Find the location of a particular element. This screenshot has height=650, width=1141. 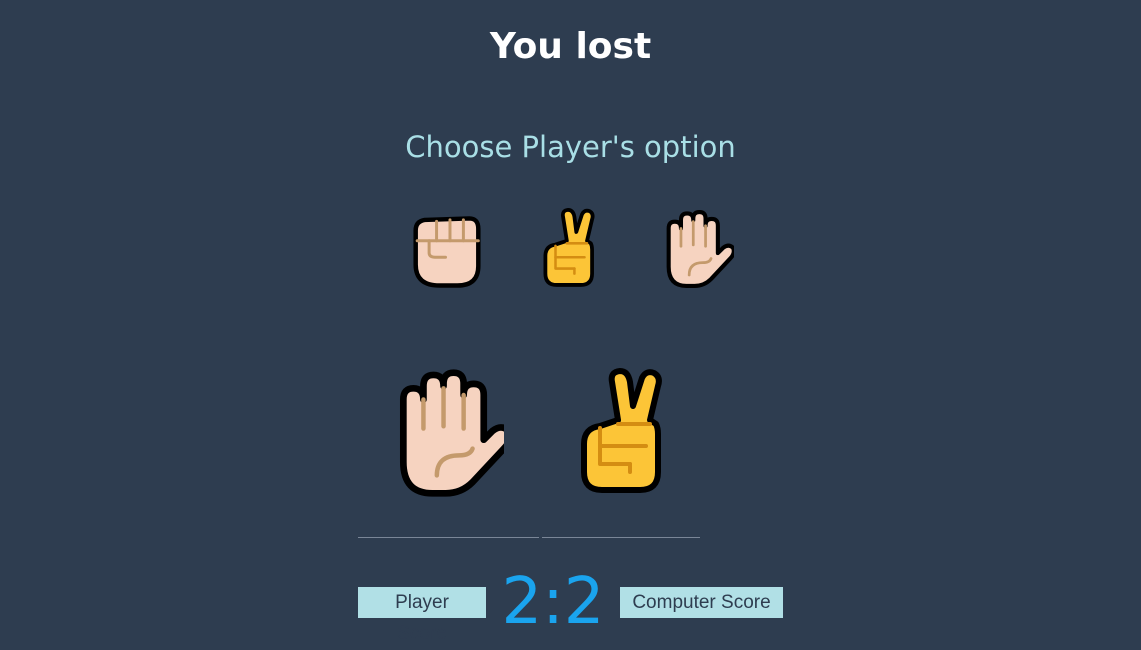

player-choice is located at coordinates (448, 433).